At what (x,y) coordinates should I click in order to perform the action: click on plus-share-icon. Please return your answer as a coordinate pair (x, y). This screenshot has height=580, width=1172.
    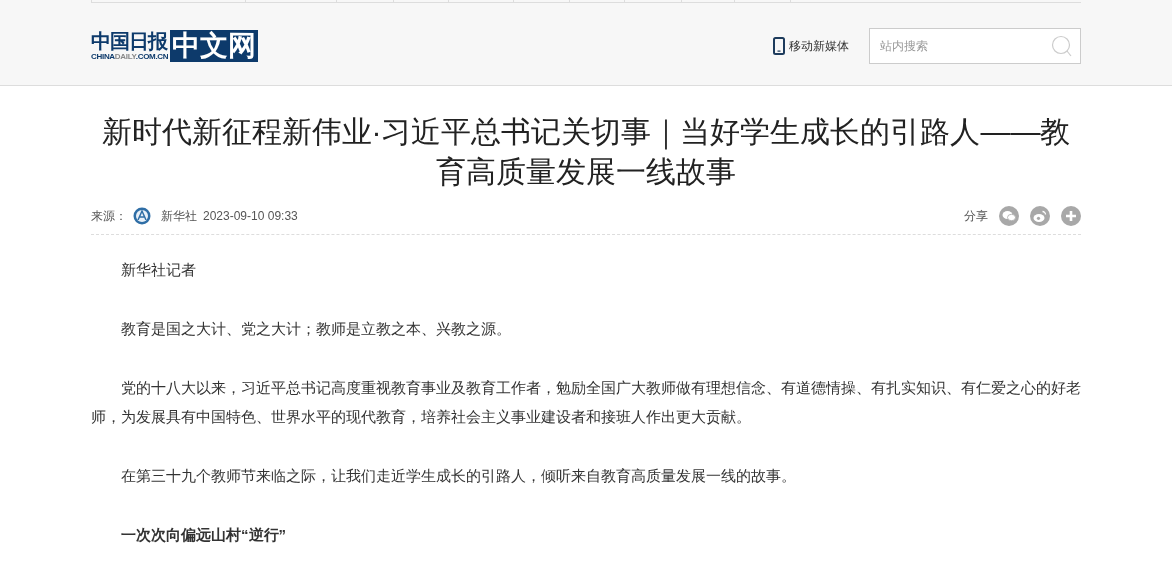
    Looking at the image, I should click on (1071, 216).